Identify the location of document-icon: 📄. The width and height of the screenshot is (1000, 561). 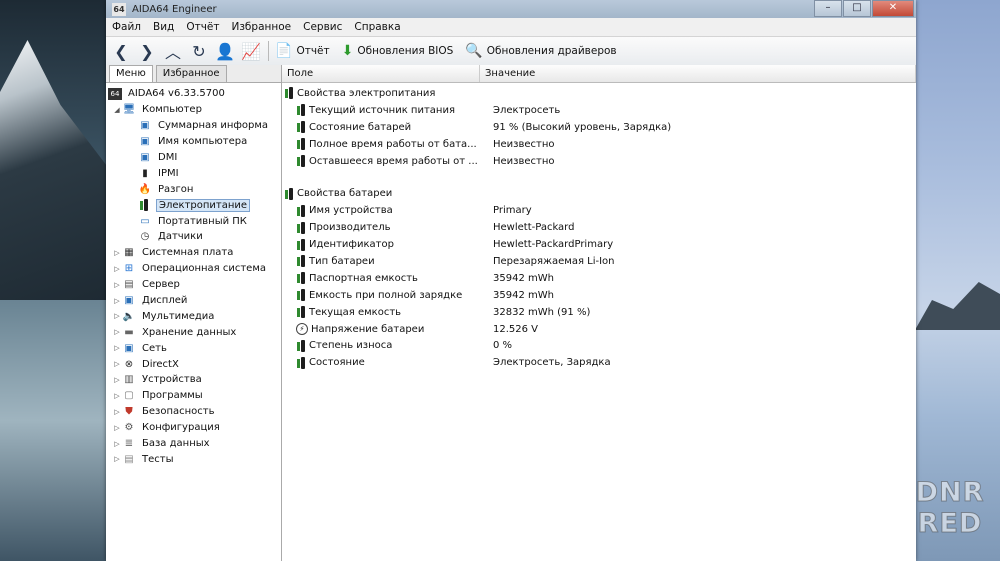
(284, 51).